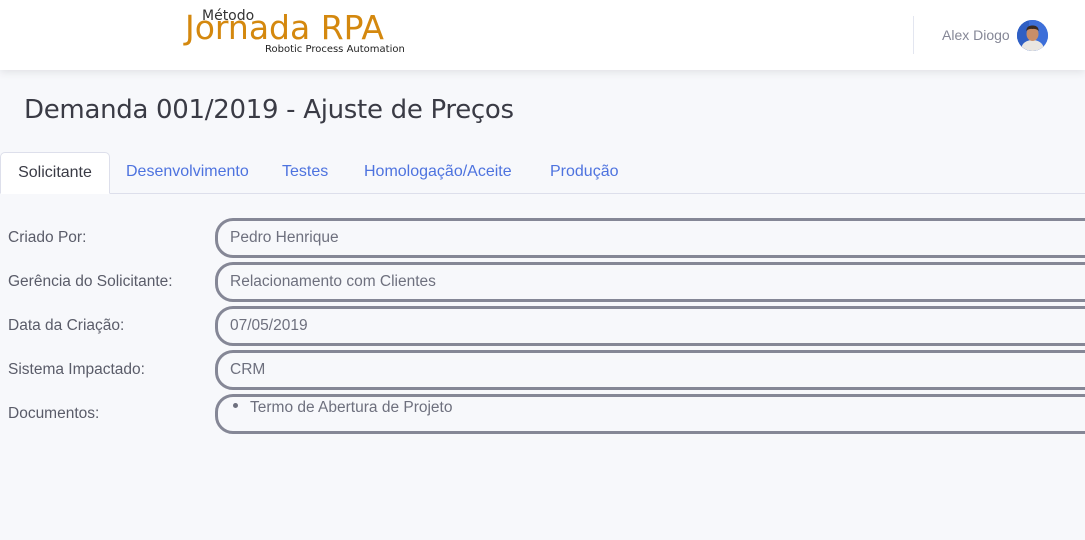 This screenshot has height=540, width=1085. Describe the element at coordinates (269, 110) in the screenshot. I see `page-title: Demanda 001/2019 - Ajuste de Preços` at that location.